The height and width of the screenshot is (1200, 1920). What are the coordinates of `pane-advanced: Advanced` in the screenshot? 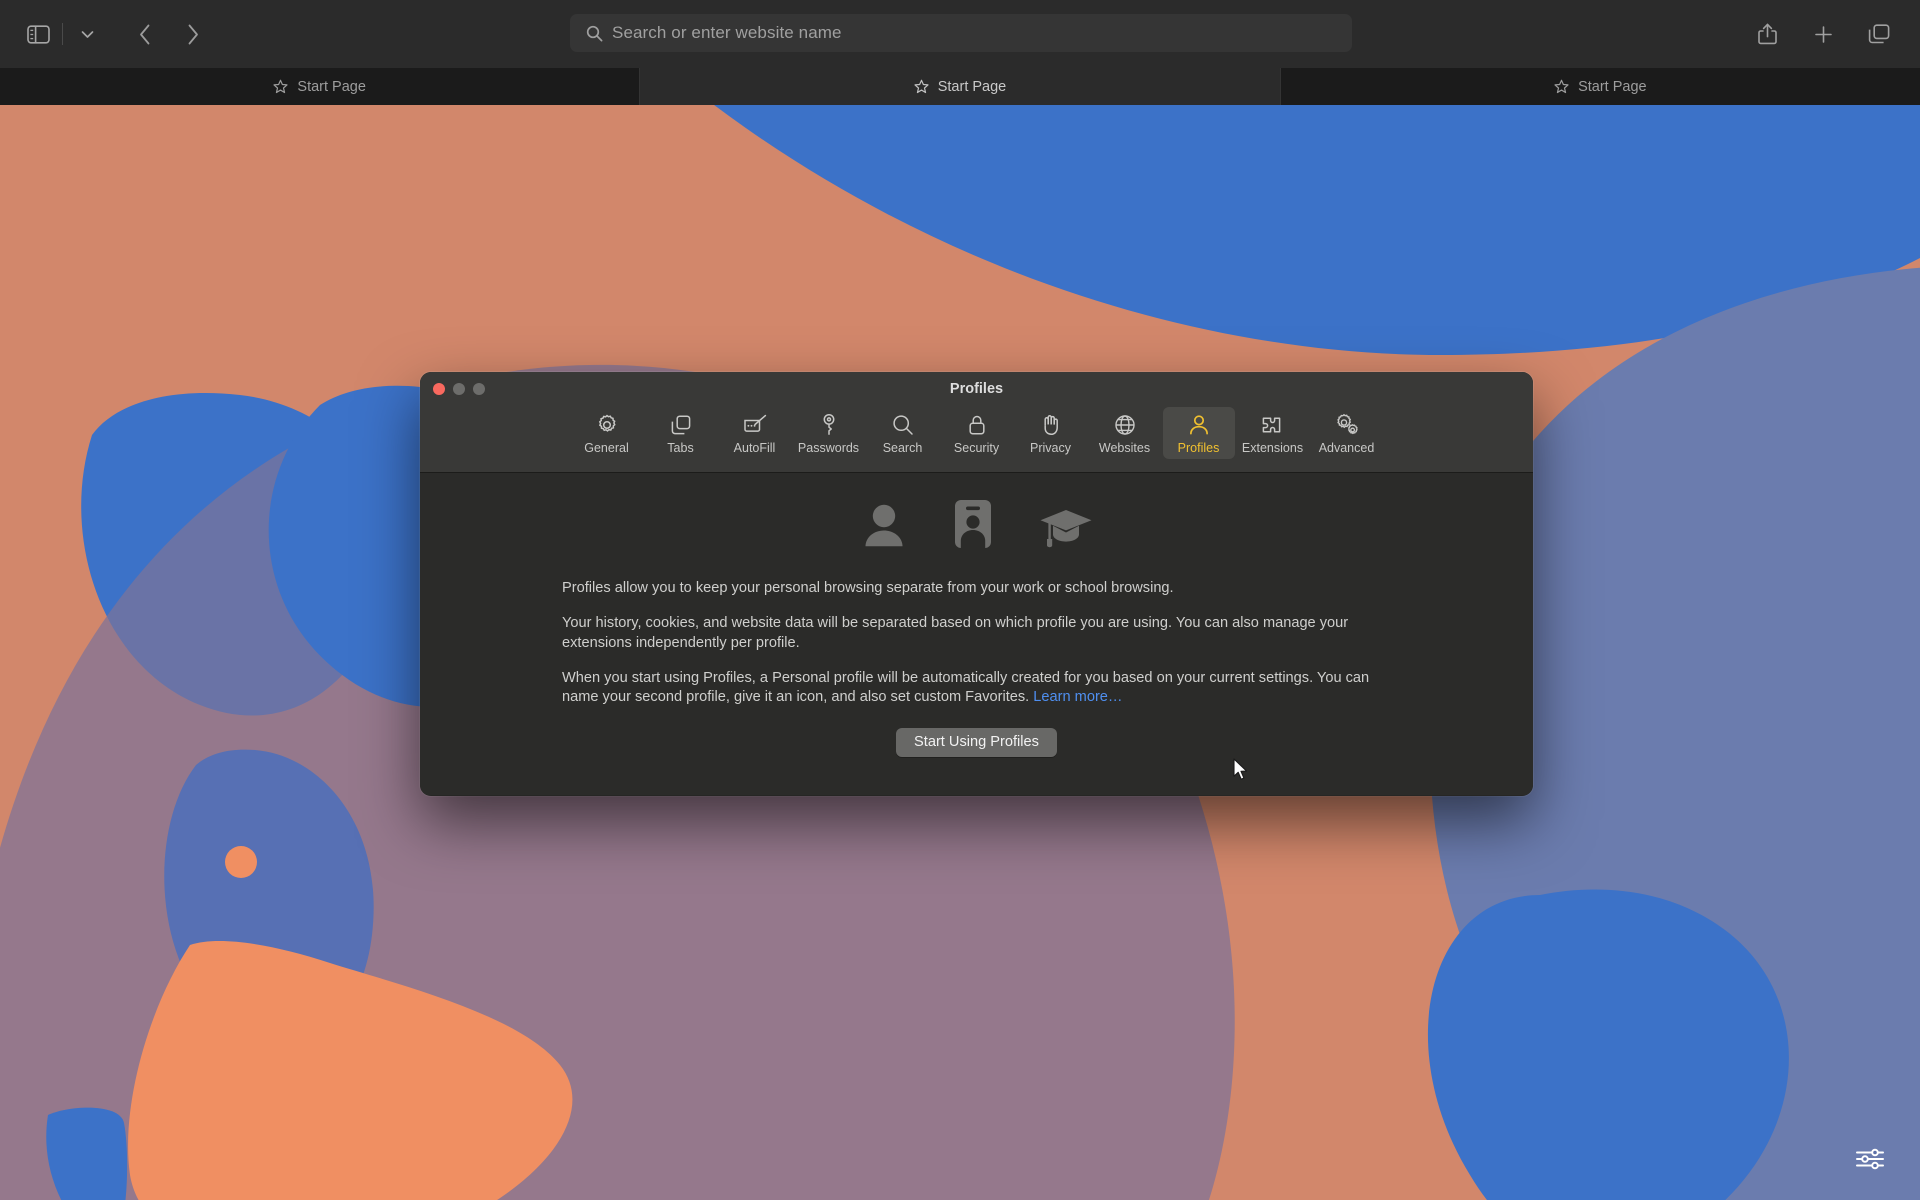 It's located at (1347, 433).